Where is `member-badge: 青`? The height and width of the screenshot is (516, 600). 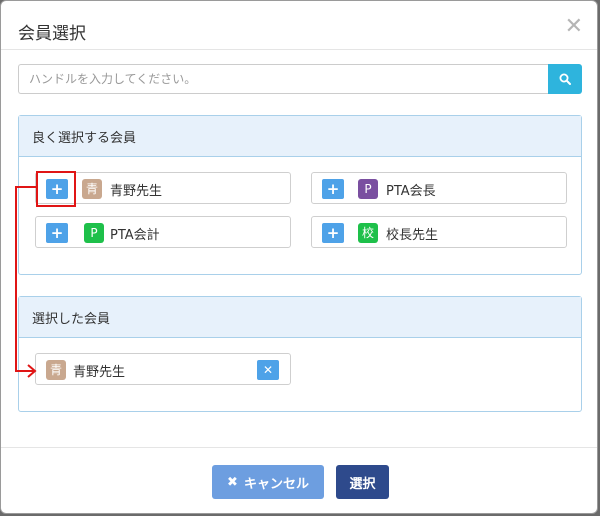 member-badge: 青 is located at coordinates (92, 189).